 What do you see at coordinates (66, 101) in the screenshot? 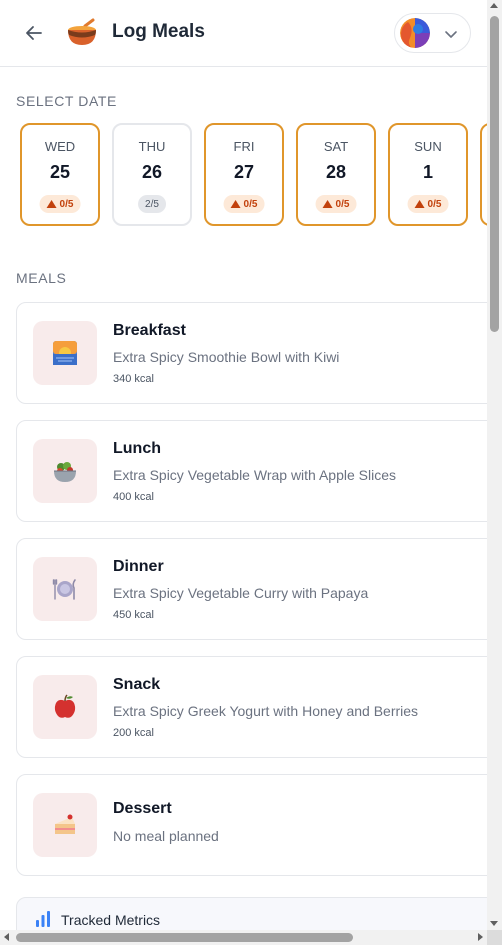
I see `select-date-label: SELECT DATE` at bounding box center [66, 101].